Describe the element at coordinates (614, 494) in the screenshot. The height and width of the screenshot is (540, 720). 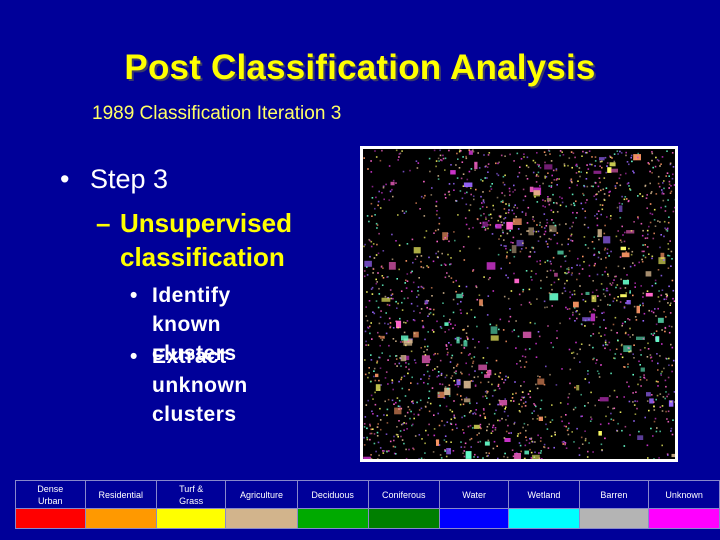
I see `legend-label-barren: Barren` at that location.